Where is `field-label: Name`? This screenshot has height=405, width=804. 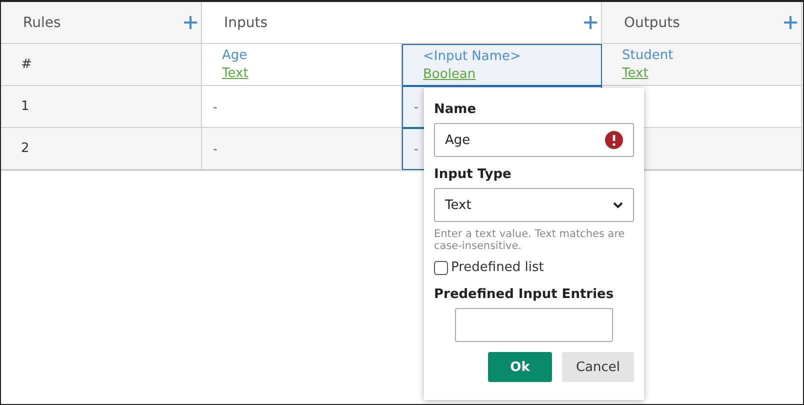 field-label: Name is located at coordinates (456, 109).